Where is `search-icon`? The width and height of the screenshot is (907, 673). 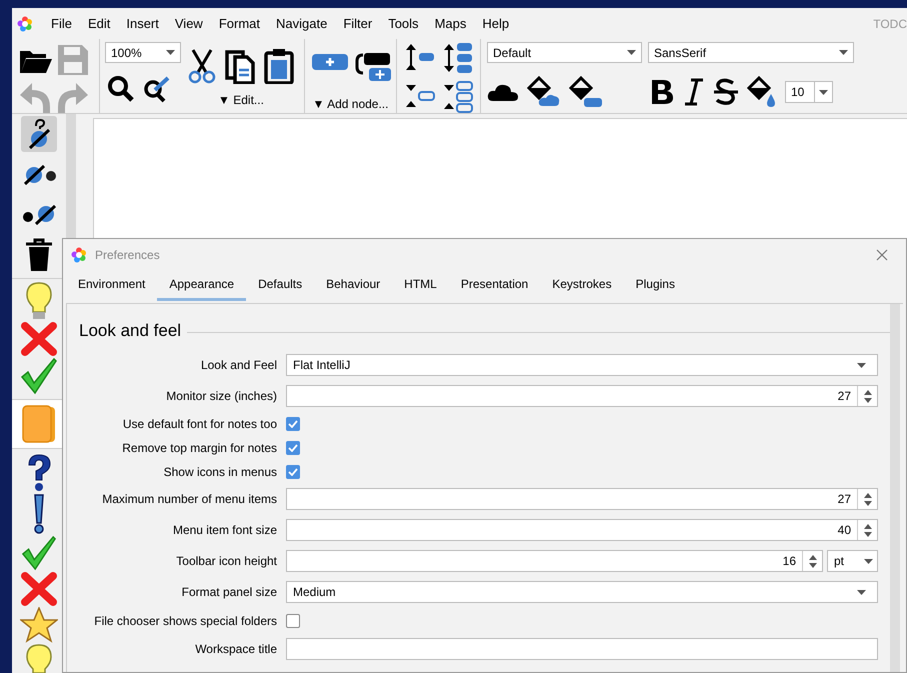 search-icon is located at coordinates (121, 89).